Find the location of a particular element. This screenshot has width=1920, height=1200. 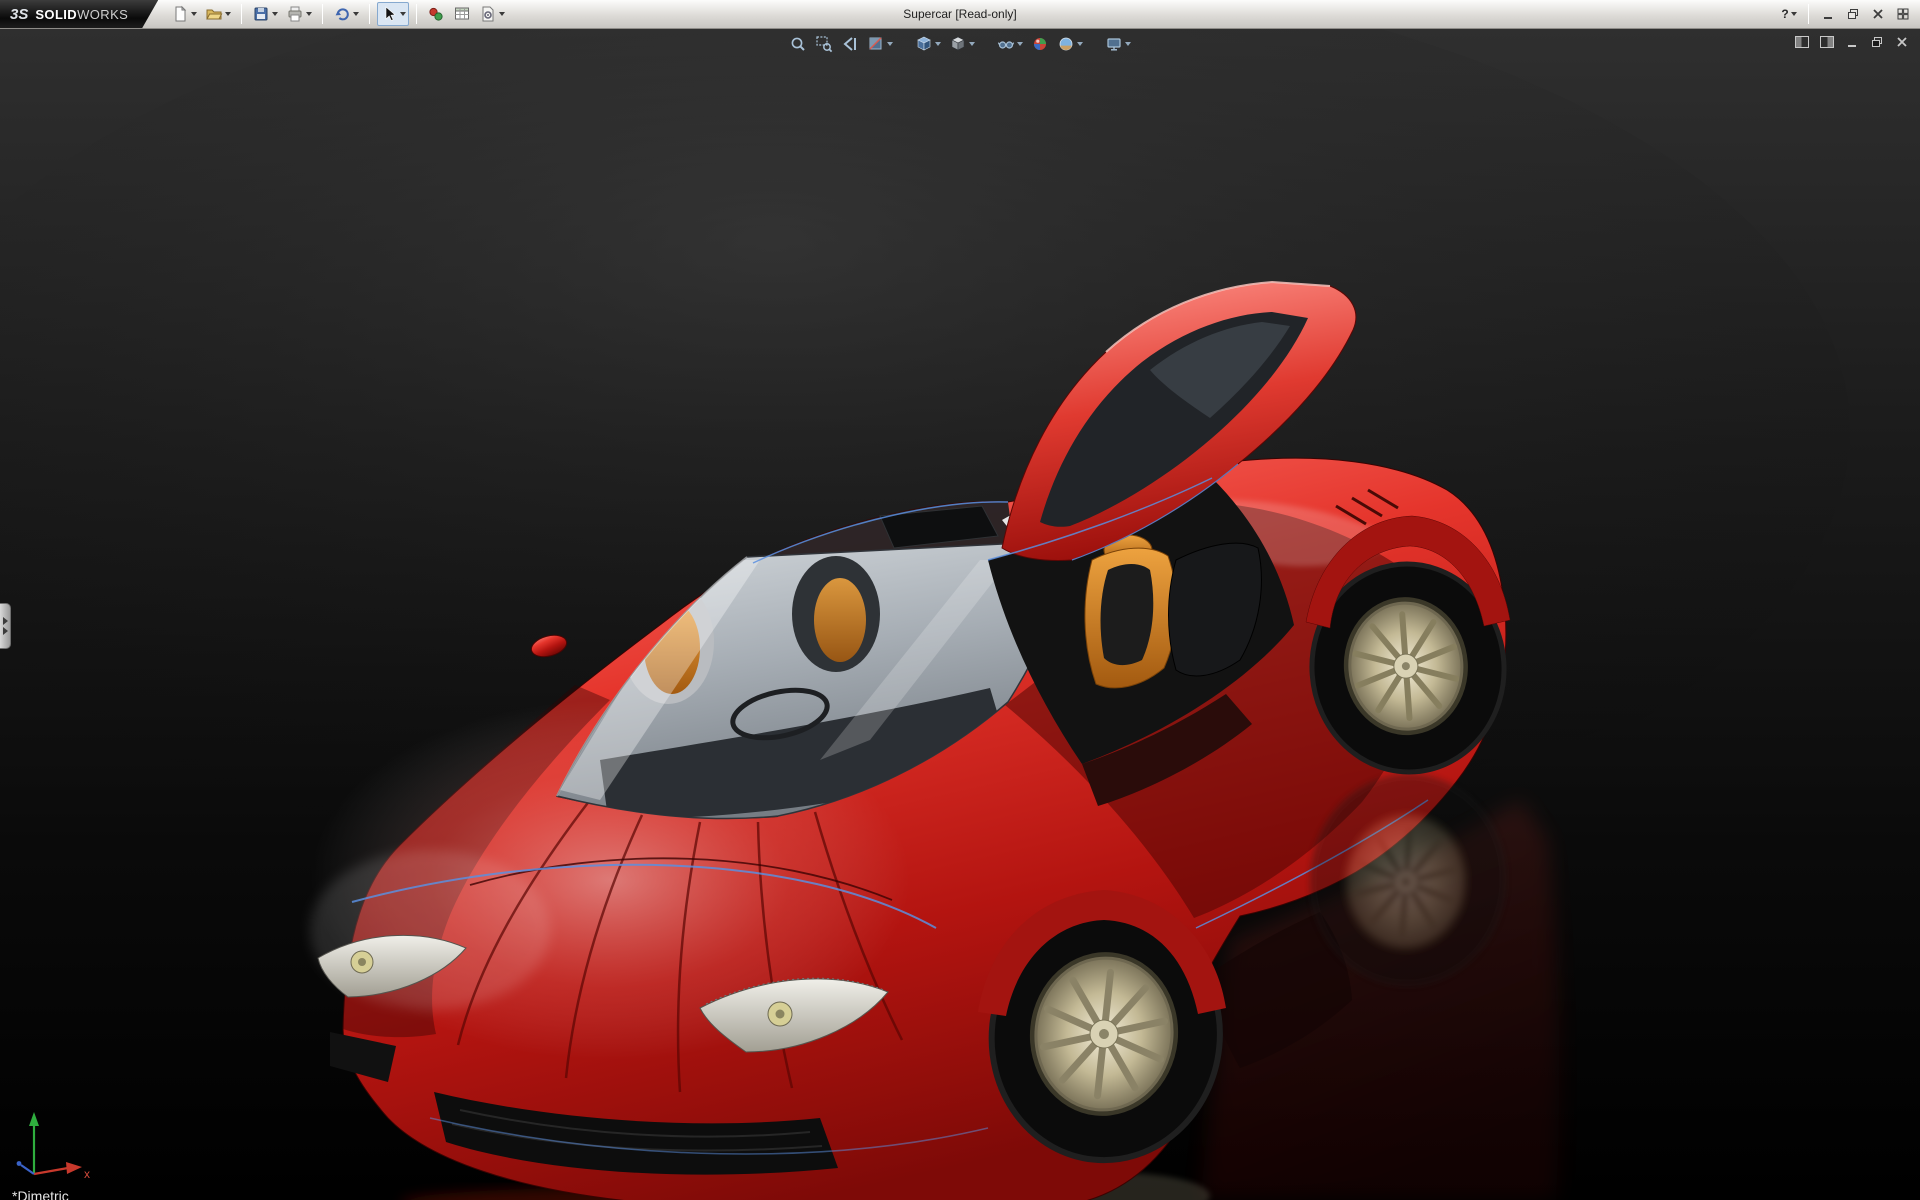

view-orientation-button is located at coordinates (928, 44).